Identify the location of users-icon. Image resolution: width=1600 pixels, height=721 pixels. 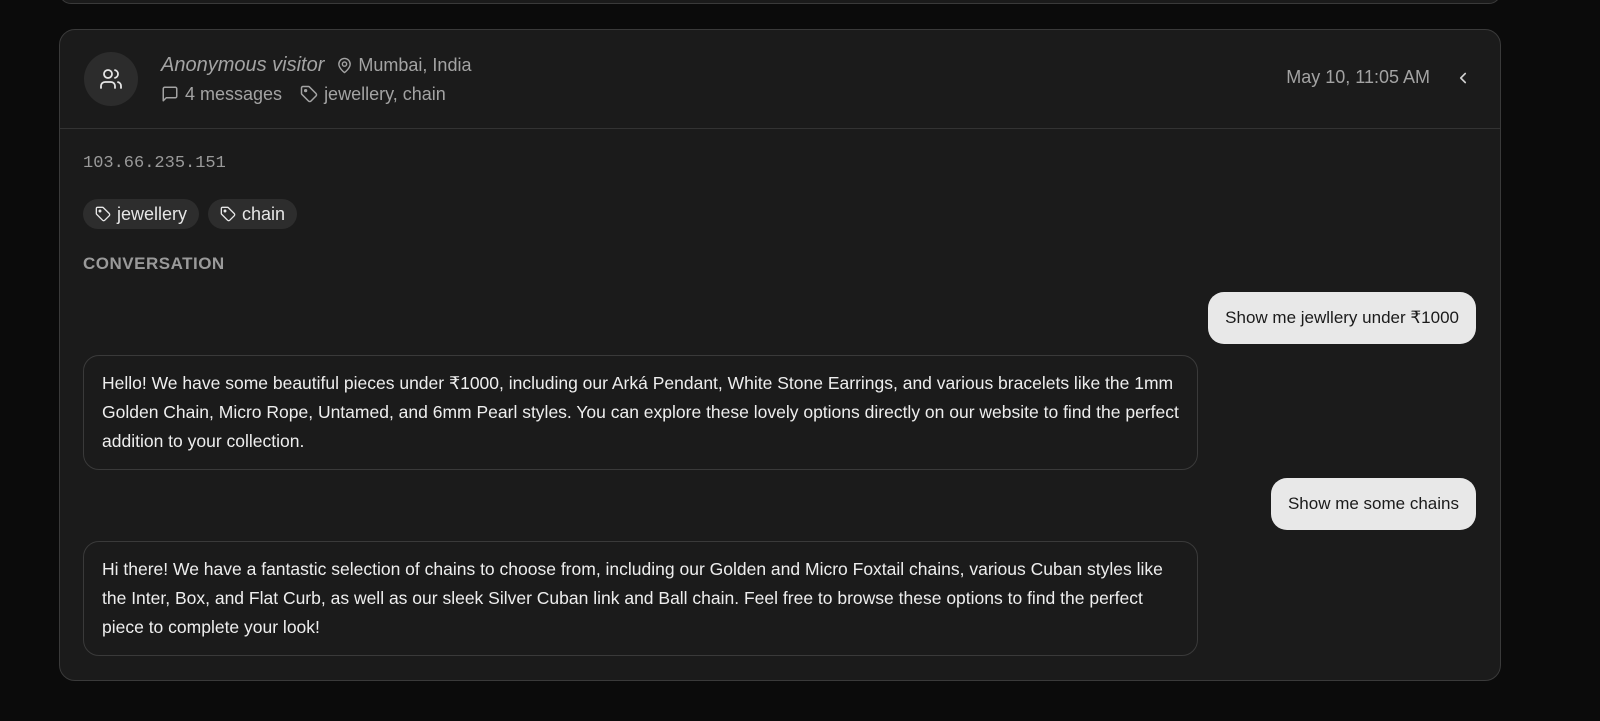
(111, 79).